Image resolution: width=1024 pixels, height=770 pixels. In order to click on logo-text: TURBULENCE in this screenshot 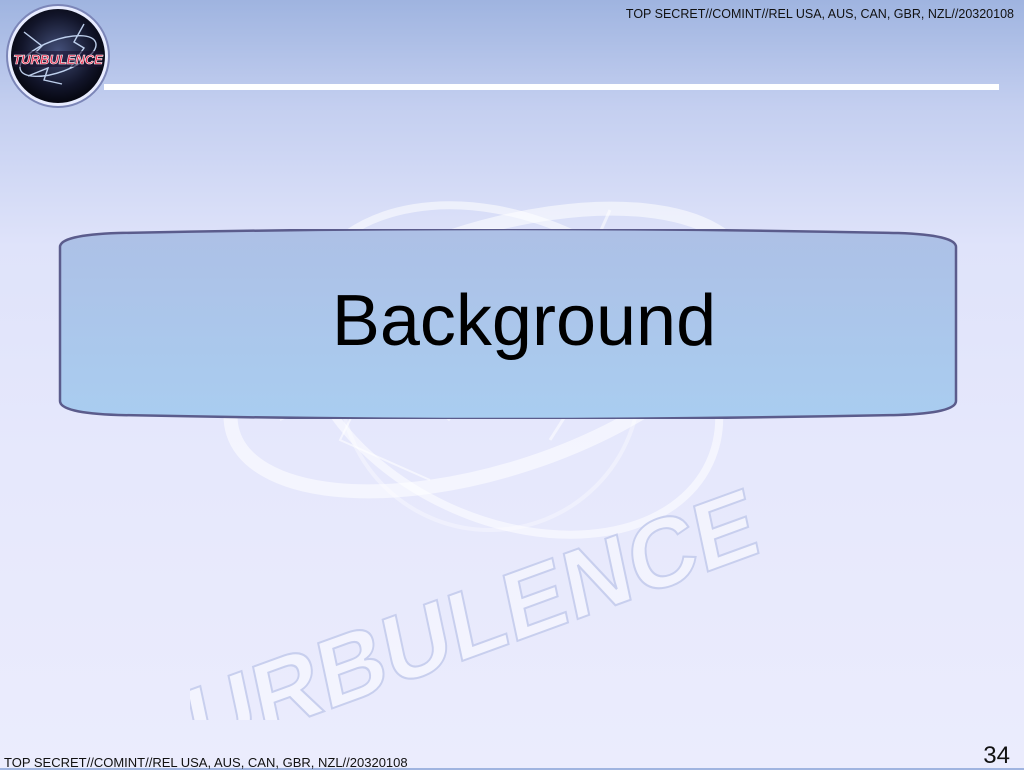, I will do `click(58, 59)`.